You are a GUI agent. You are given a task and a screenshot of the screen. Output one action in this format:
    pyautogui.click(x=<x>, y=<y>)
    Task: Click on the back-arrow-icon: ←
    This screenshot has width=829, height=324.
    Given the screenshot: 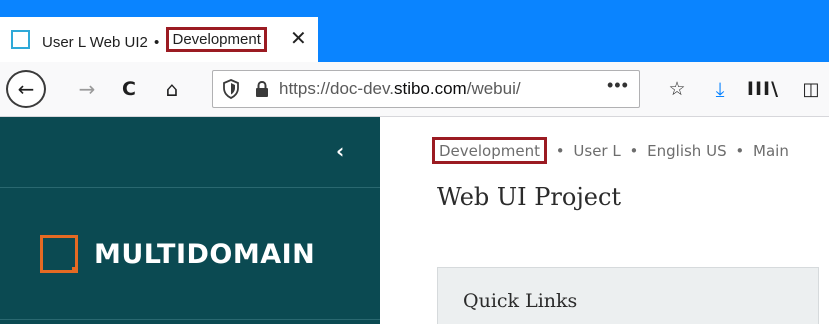 What is the action you would take?
    pyautogui.click(x=26, y=89)
    